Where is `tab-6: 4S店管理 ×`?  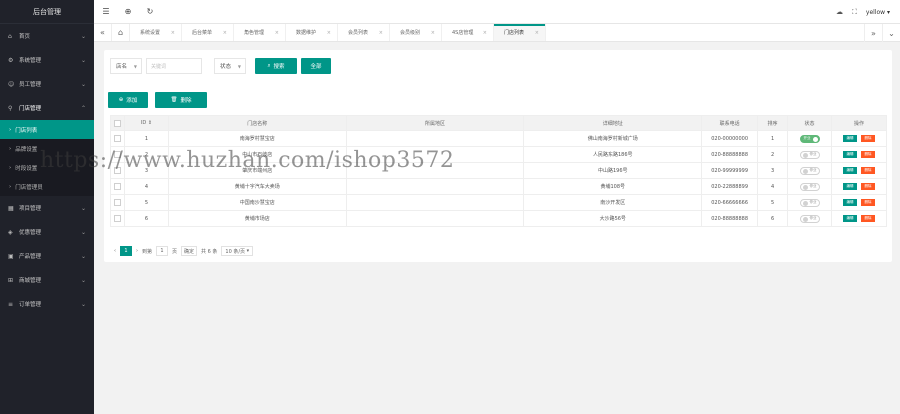 tab-6: 4S店管理 × is located at coordinates (468, 32).